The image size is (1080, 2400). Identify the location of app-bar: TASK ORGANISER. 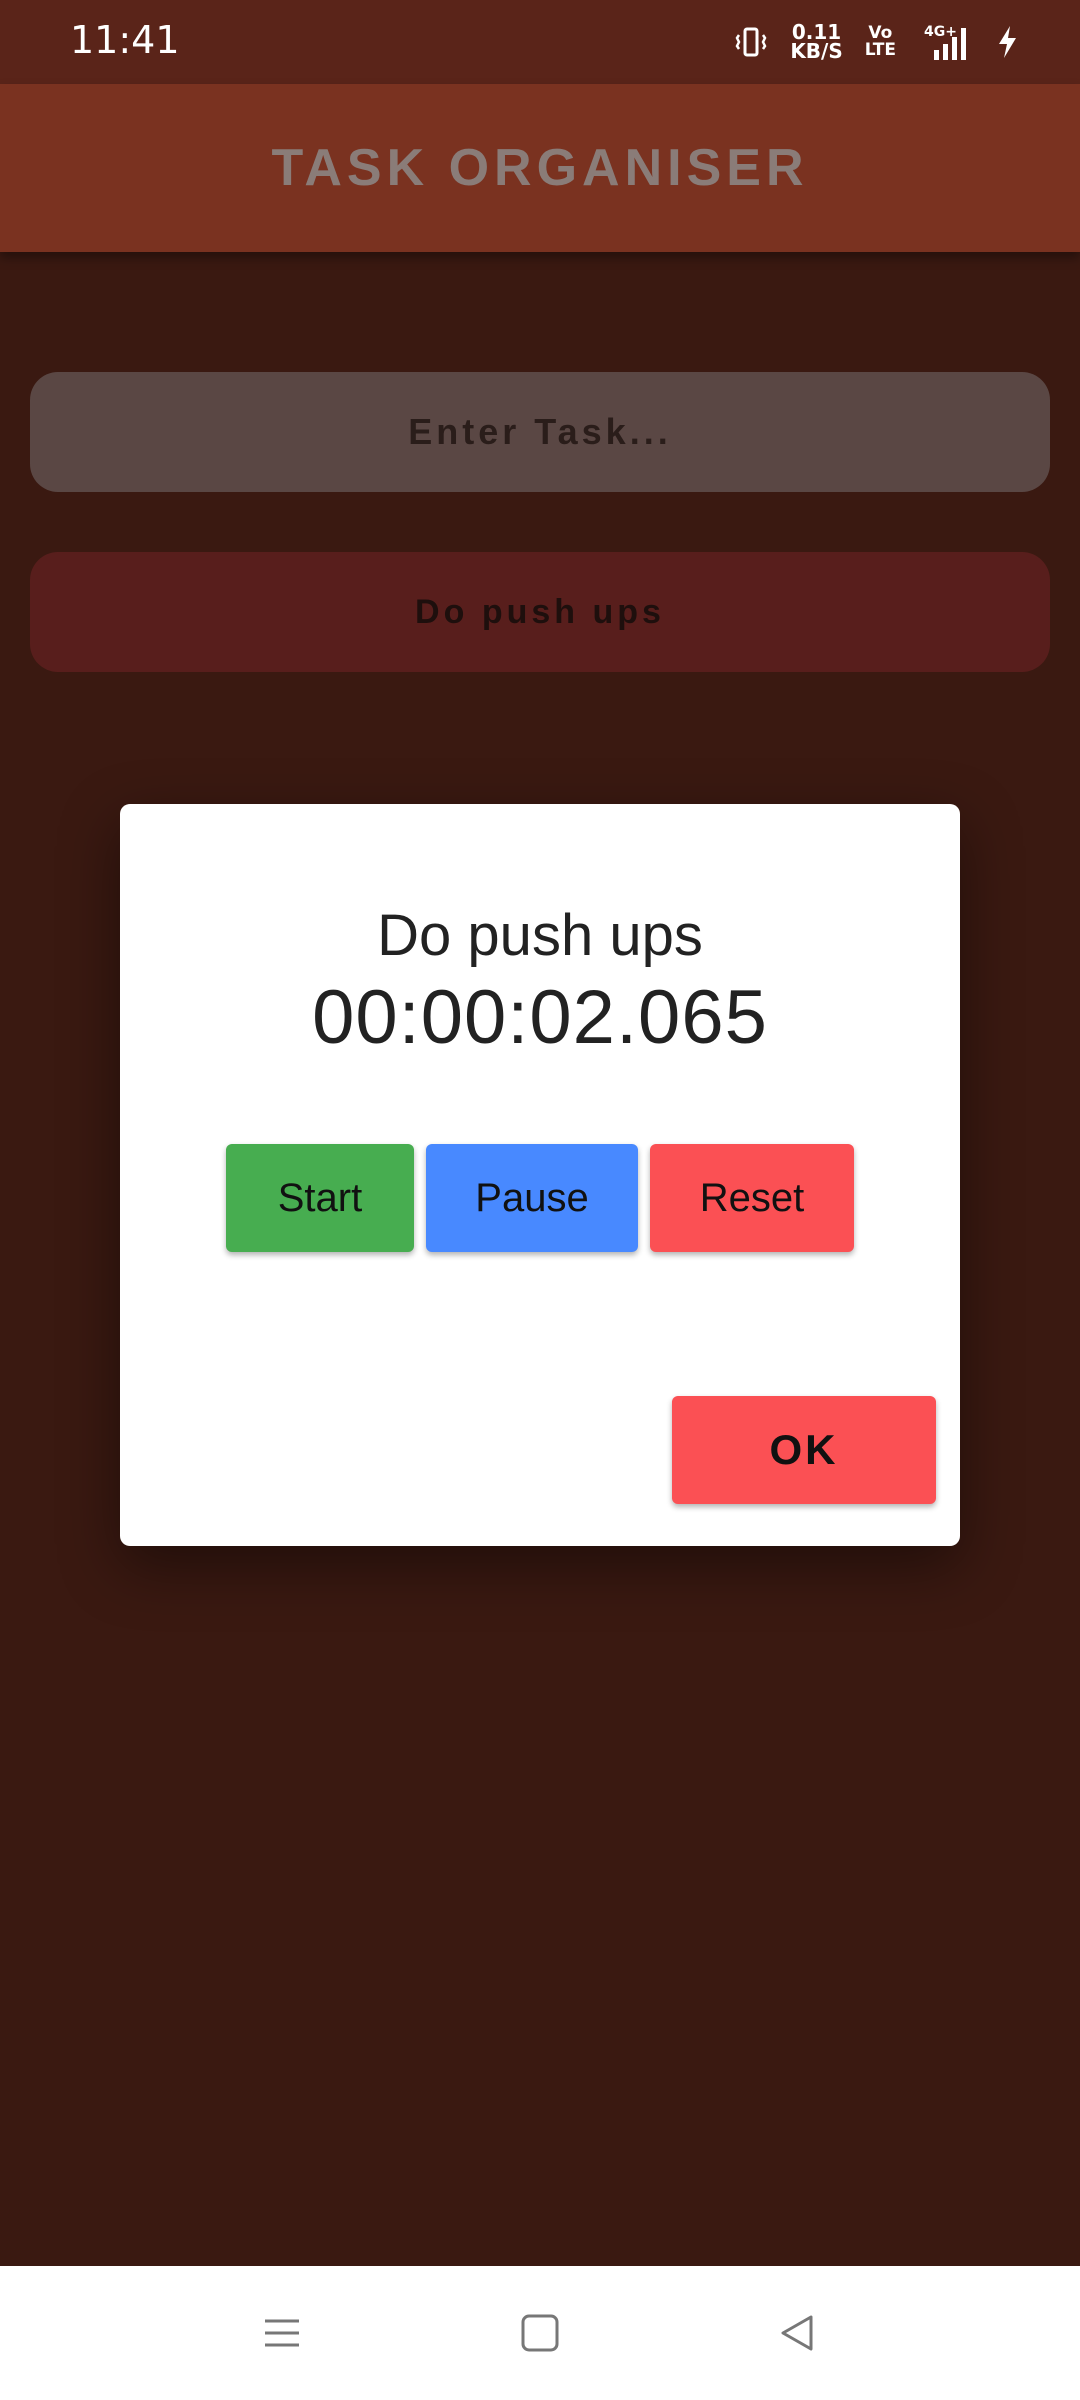
(540, 168).